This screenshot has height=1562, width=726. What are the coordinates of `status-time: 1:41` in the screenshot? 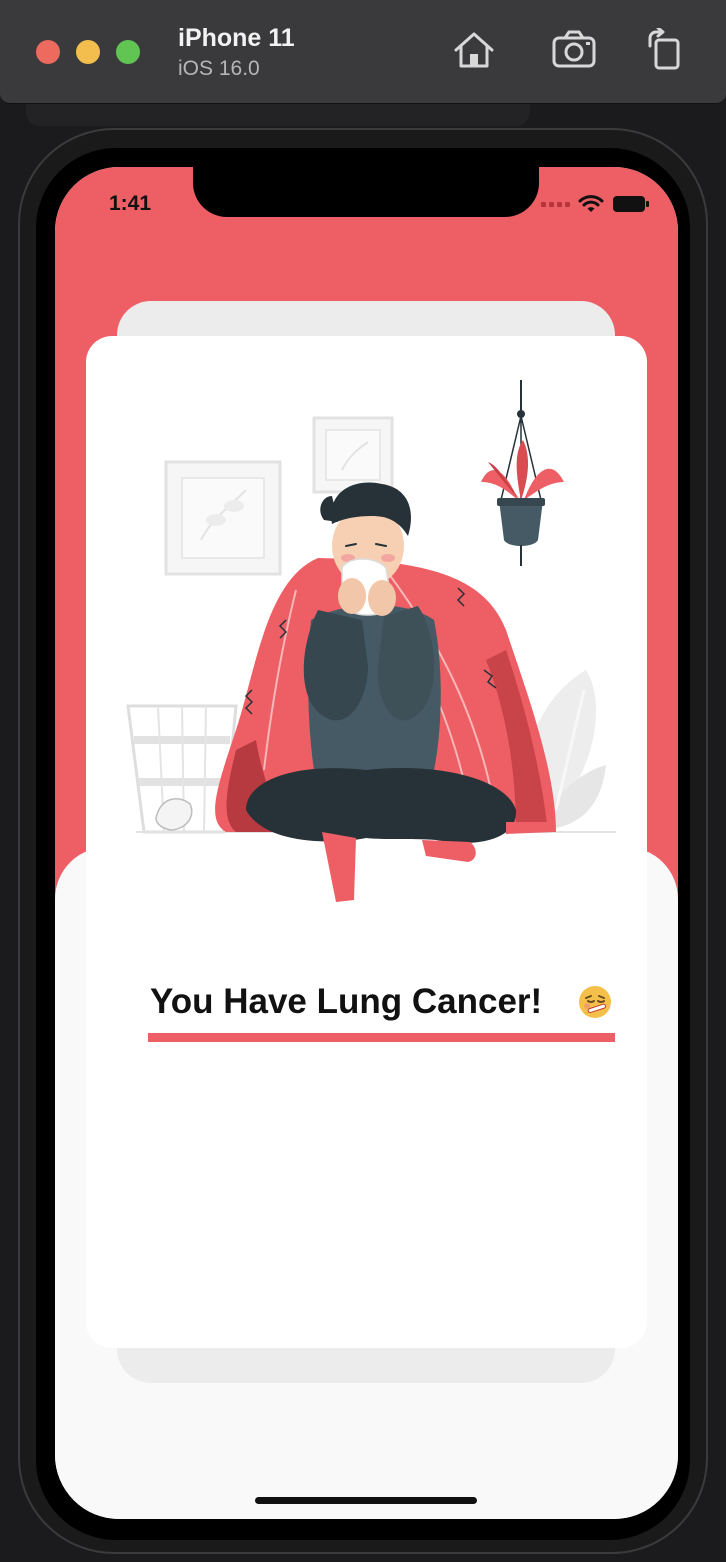 It's located at (130, 203).